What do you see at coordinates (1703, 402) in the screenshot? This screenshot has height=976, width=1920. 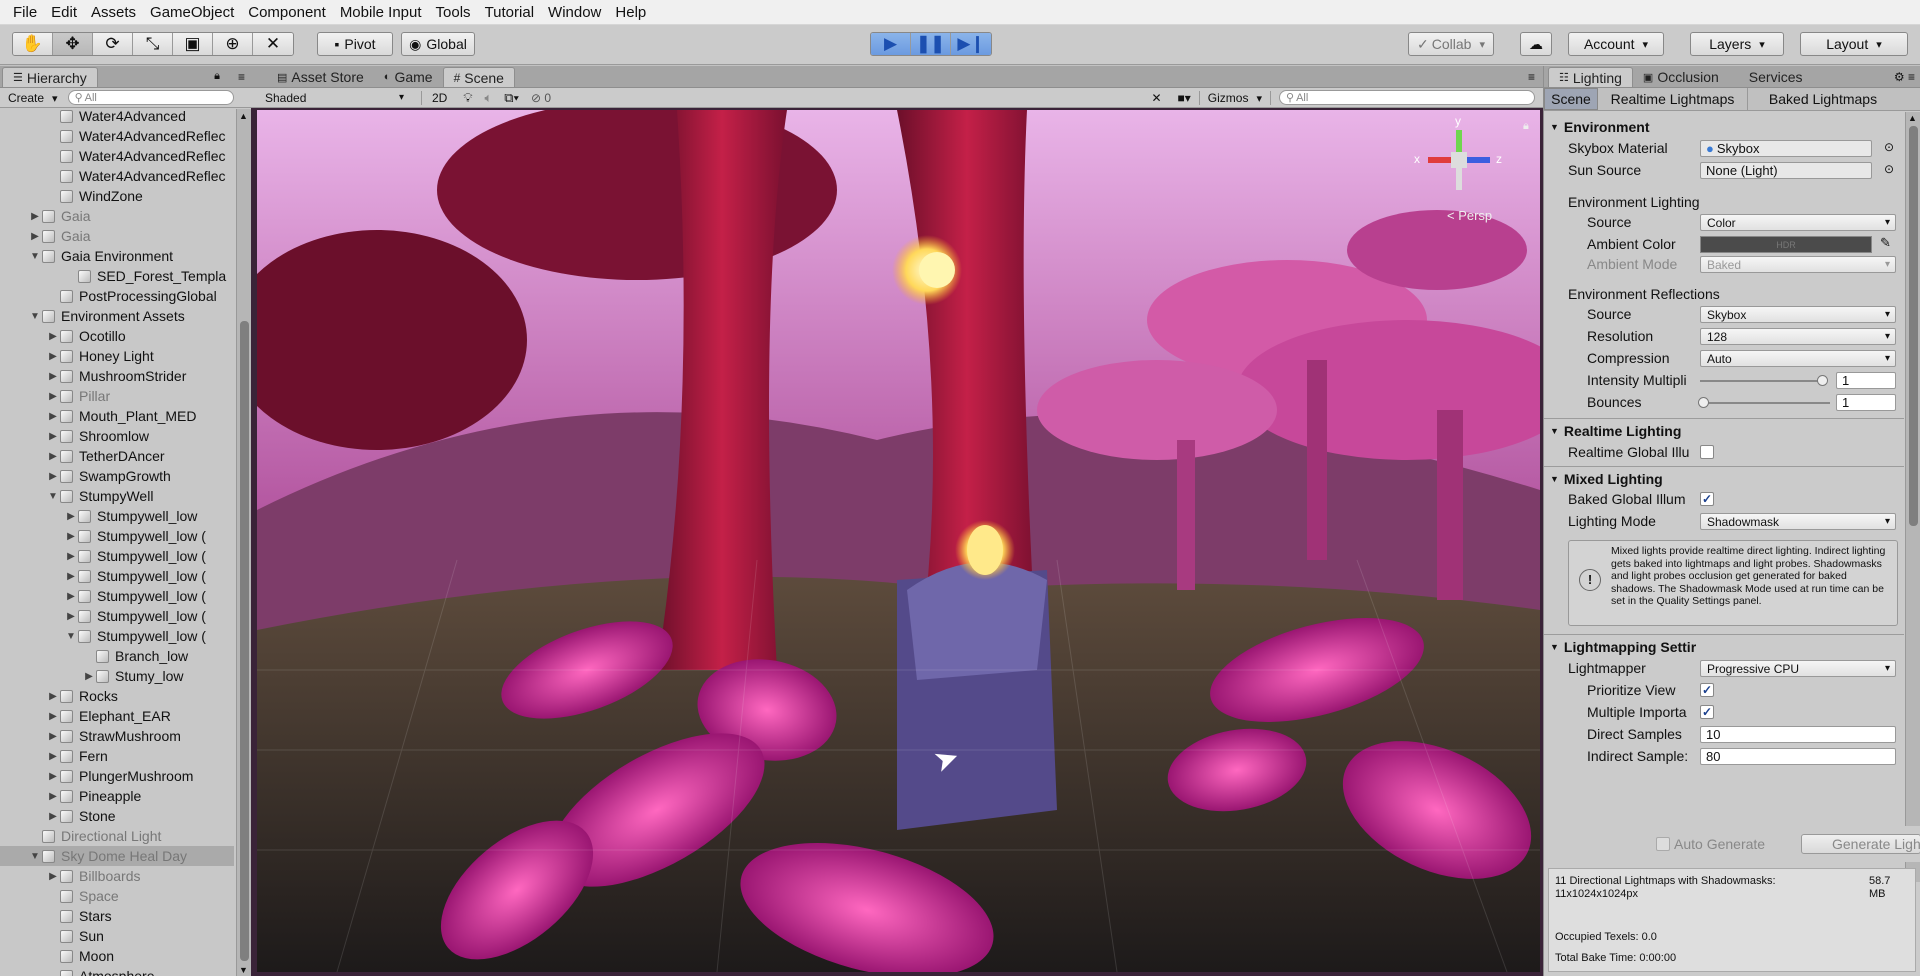 I see `bounces-slider-knob` at bounding box center [1703, 402].